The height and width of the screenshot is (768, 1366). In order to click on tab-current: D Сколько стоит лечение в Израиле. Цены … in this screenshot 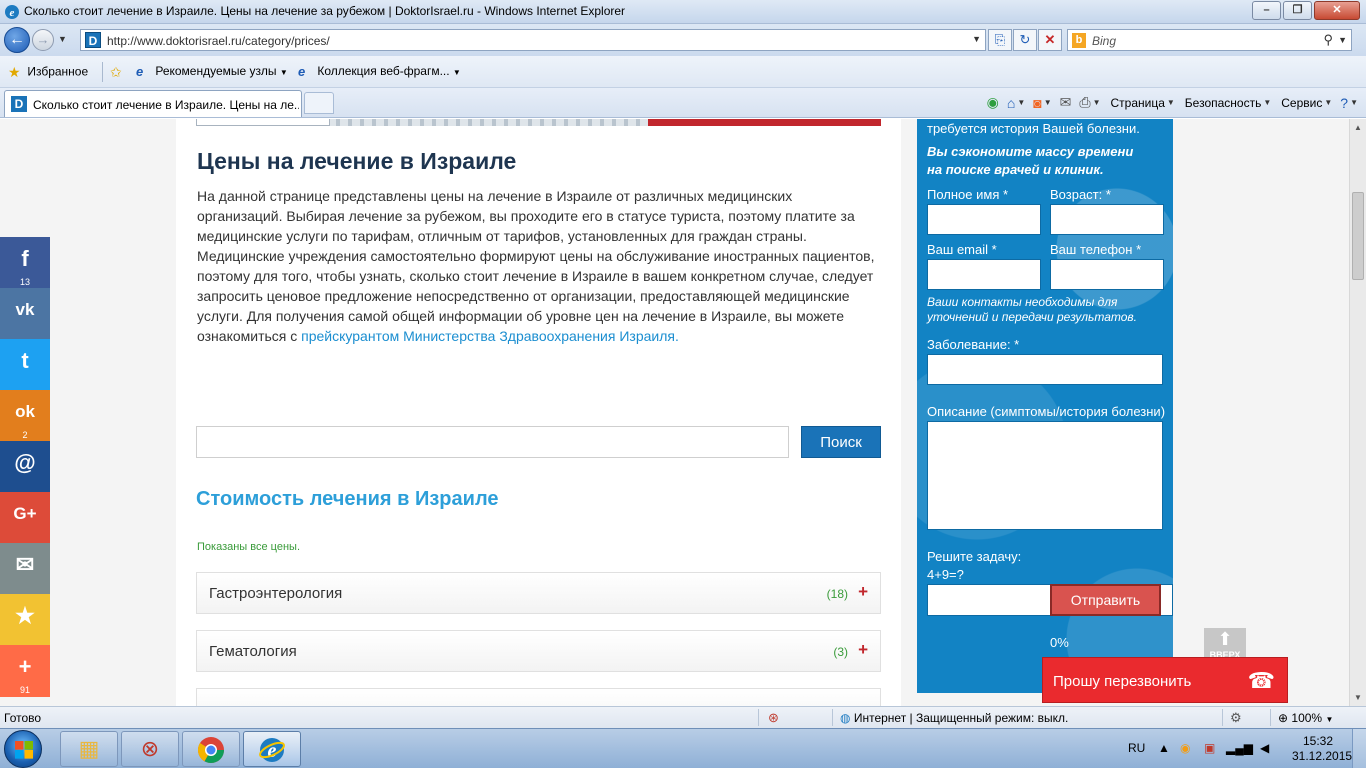, I will do `click(153, 103)`.